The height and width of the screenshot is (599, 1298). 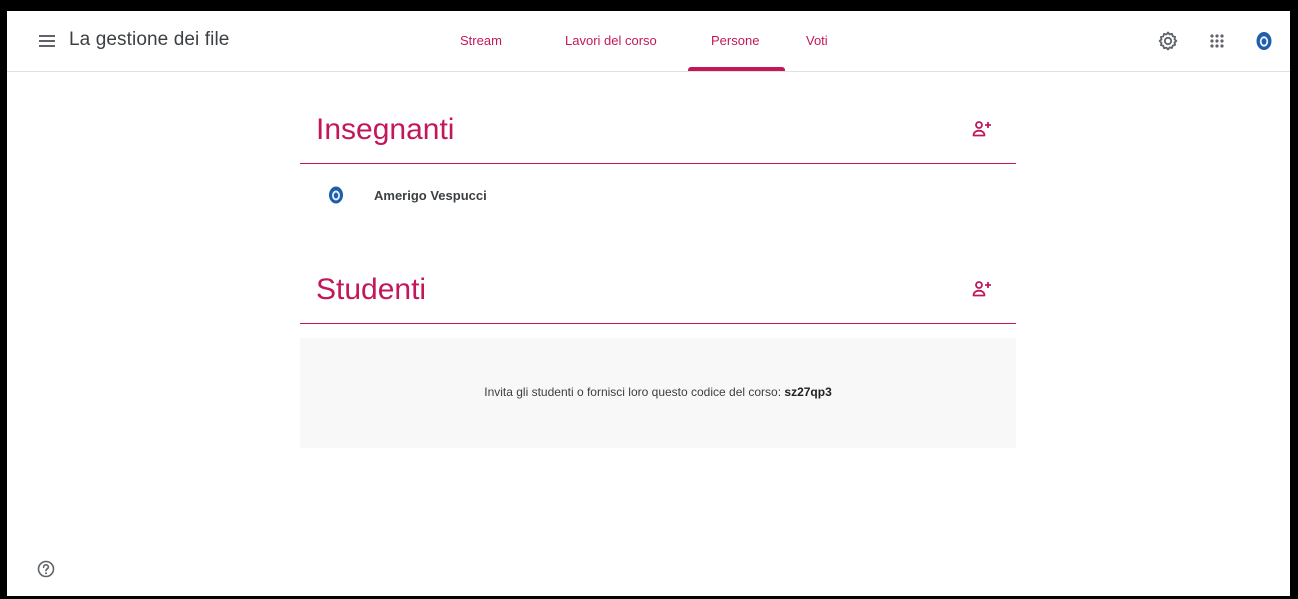 What do you see at coordinates (735, 40) in the screenshot?
I see `tab-persone: Persone` at bounding box center [735, 40].